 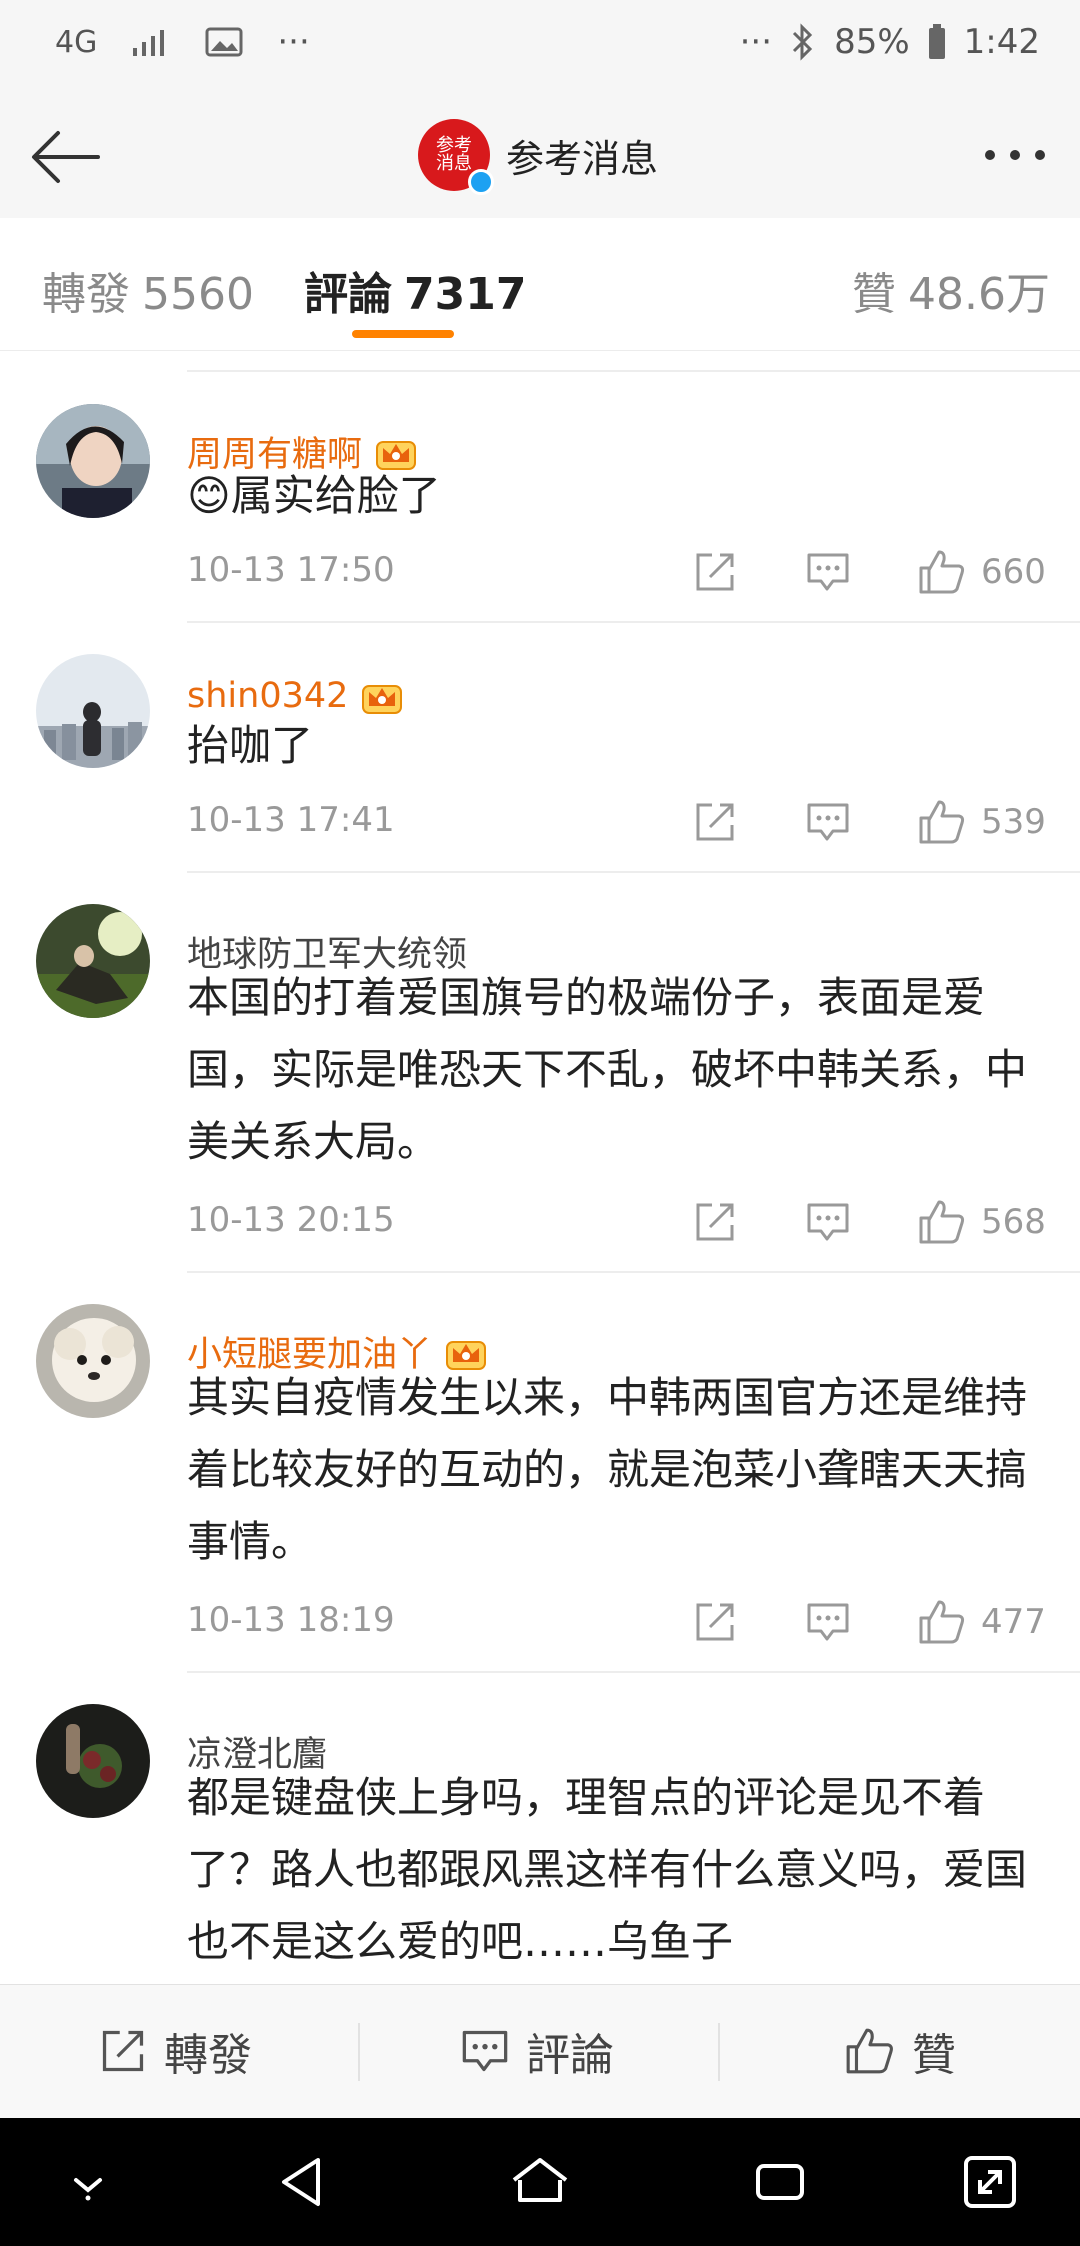 What do you see at coordinates (302, 2182) in the screenshot?
I see `nav-back-button` at bounding box center [302, 2182].